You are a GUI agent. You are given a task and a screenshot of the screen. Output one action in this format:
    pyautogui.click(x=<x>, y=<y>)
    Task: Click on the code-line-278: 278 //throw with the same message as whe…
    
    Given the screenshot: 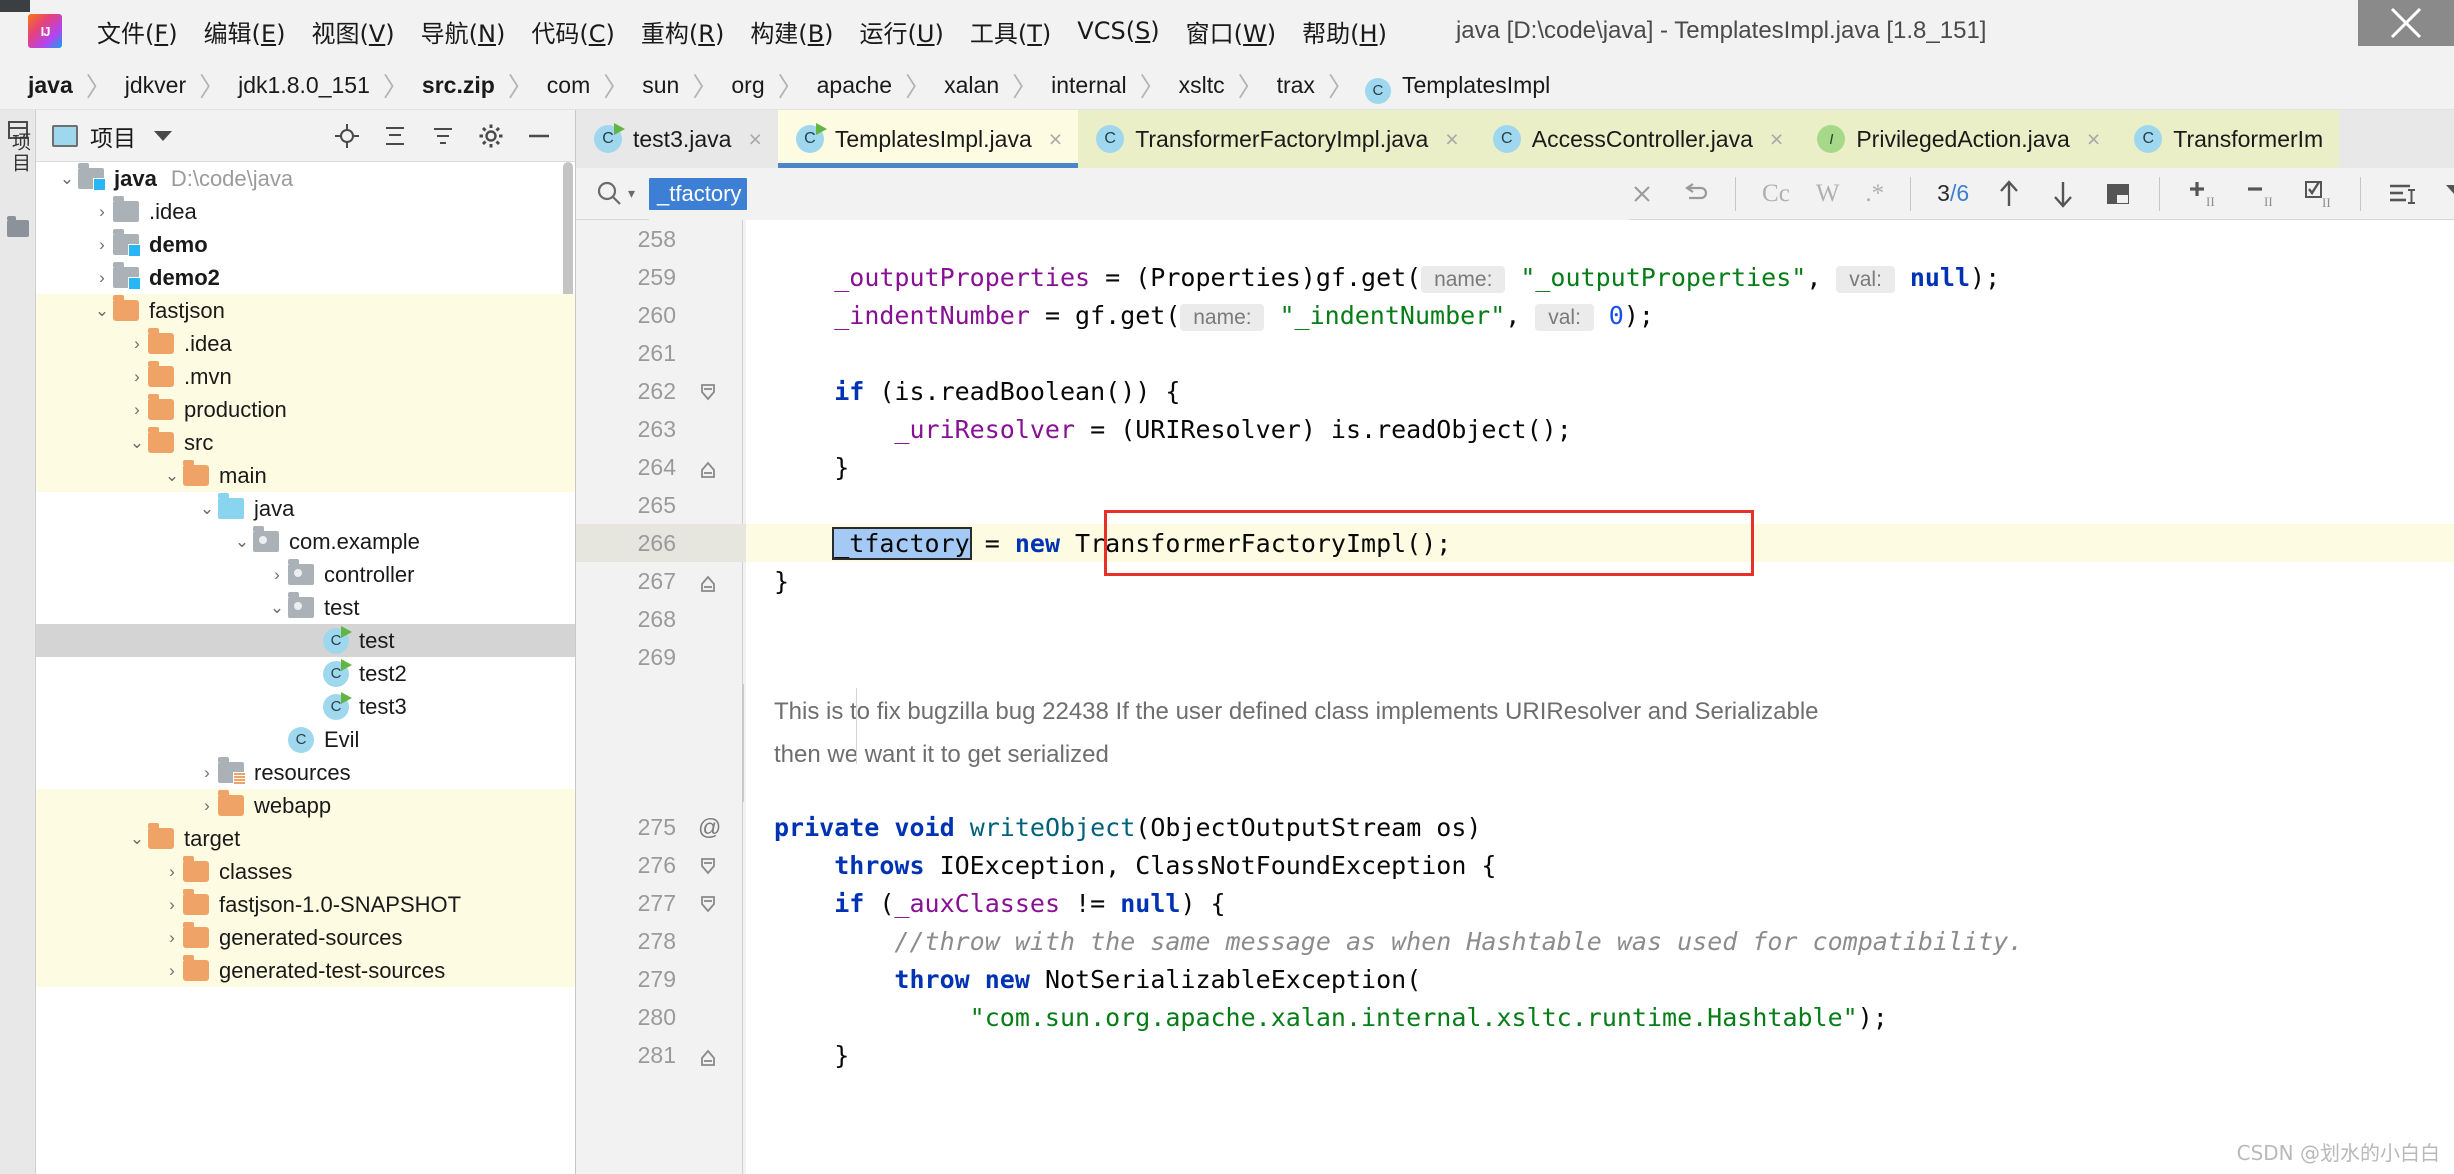 What is the action you would take?
    pyautogui.click(x=1515, y=941)
    